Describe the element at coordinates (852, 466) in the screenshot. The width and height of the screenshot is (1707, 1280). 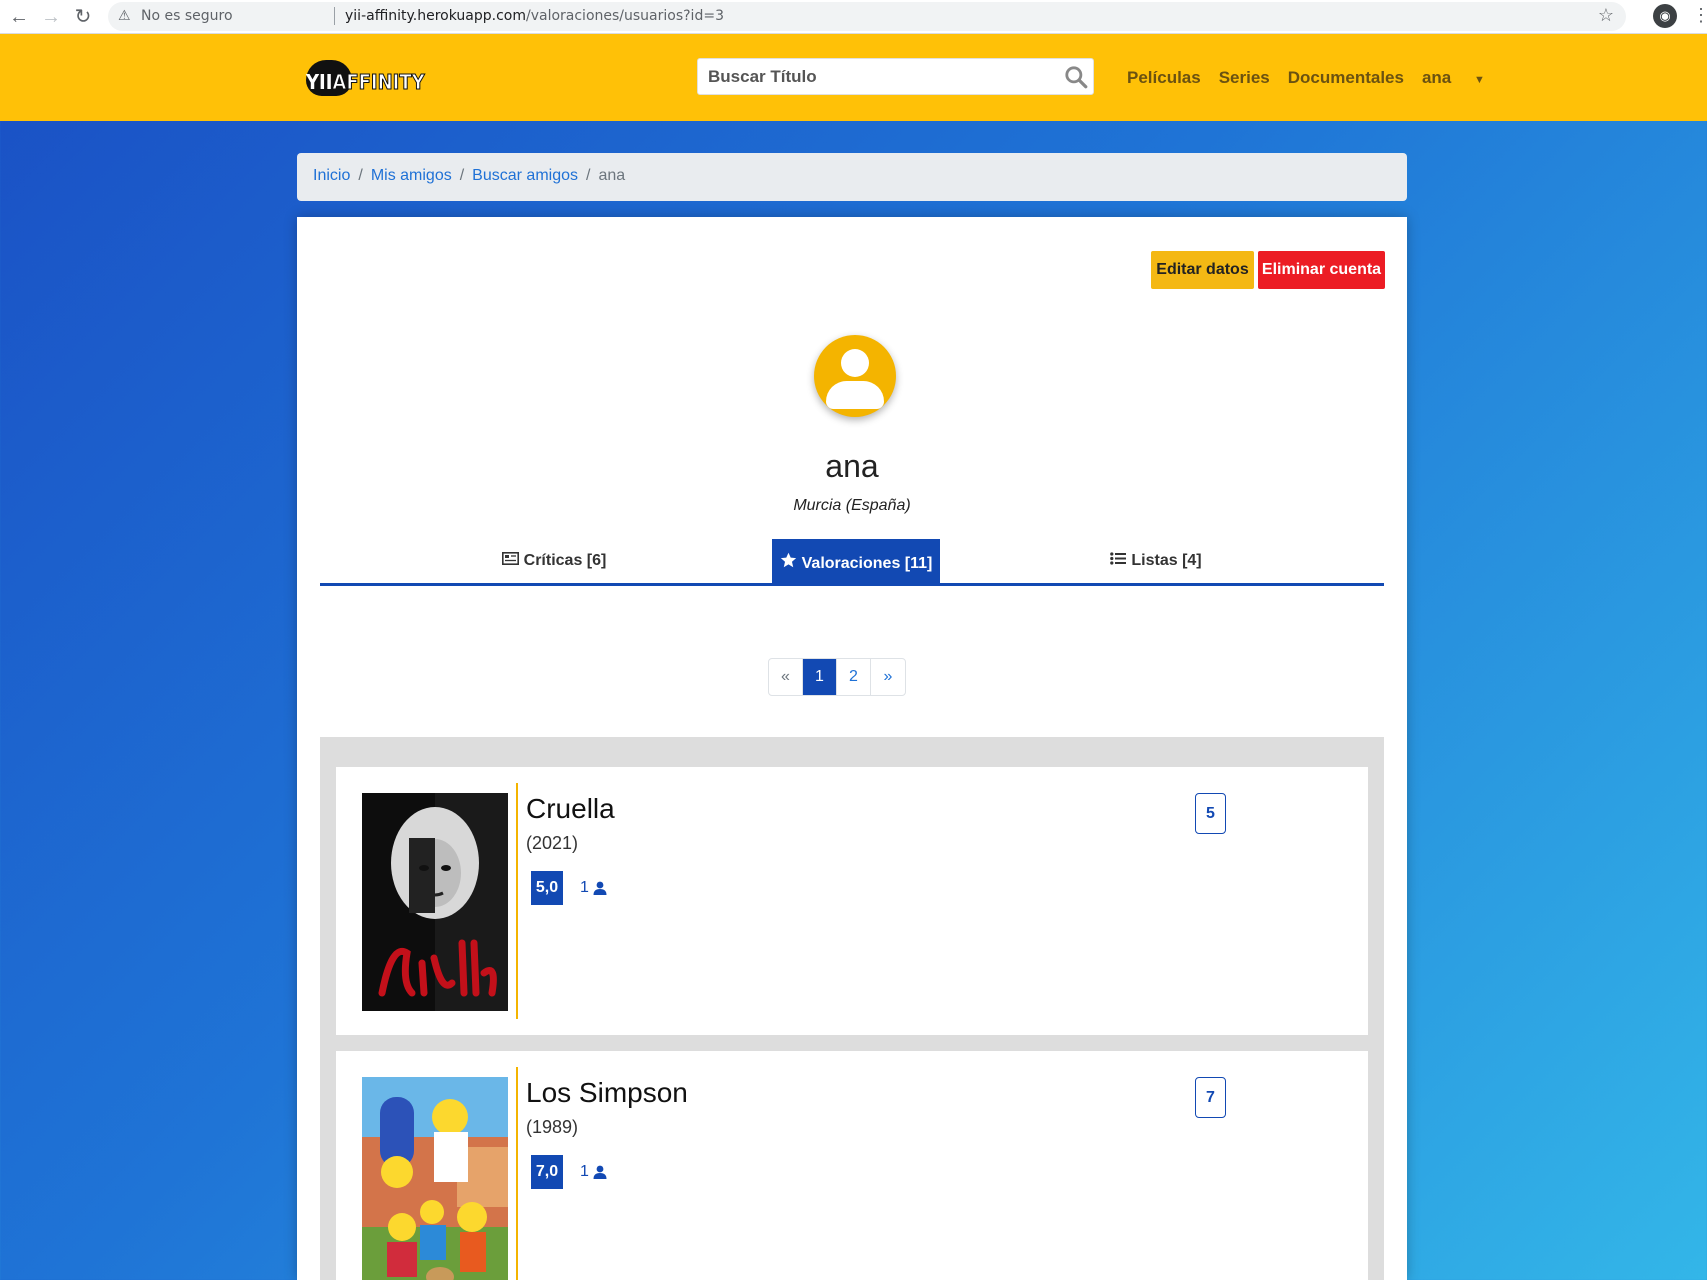
I see `profile-username: ana` at that location.